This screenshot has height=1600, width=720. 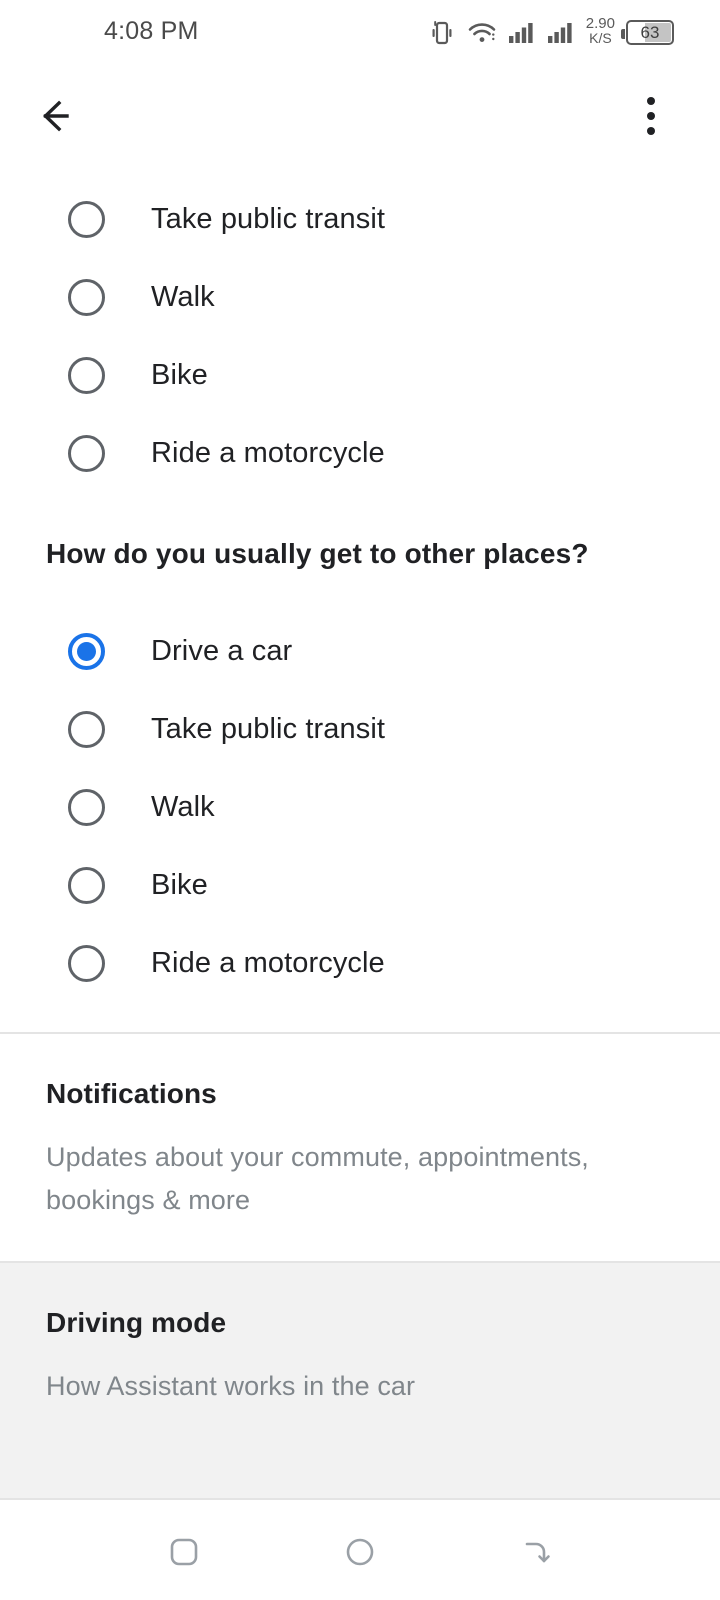 I want to click on status-bar-clock: 4:08 PM, so click(x=151, y=30).